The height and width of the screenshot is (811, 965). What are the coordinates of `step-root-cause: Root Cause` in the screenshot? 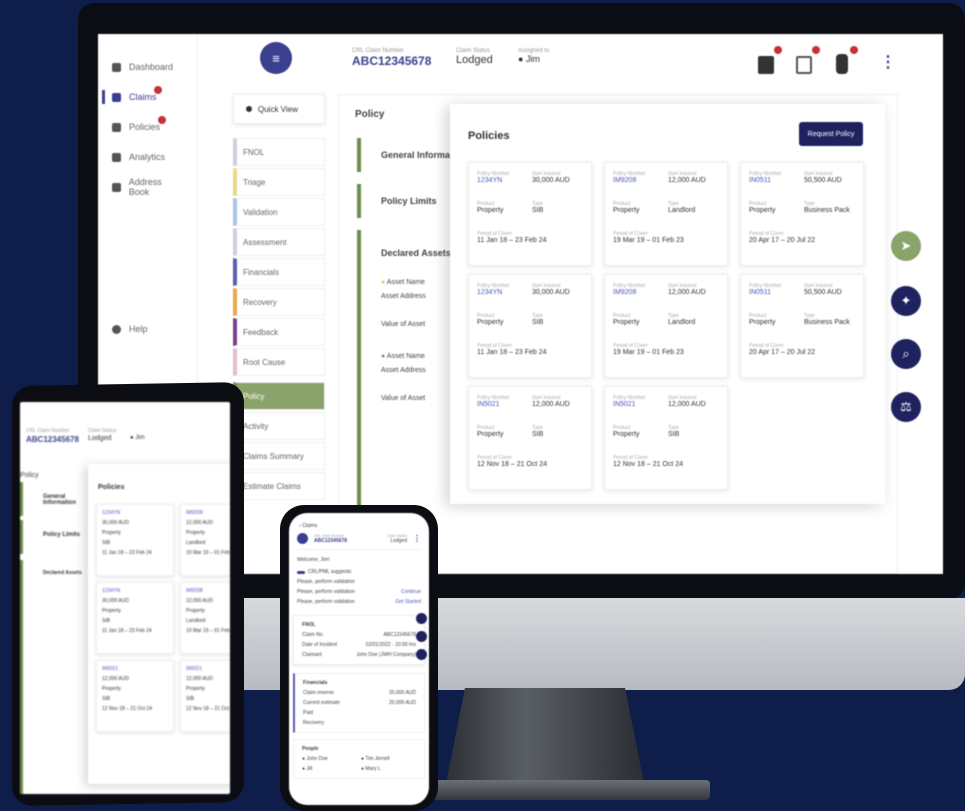 It's located at (279, 362).